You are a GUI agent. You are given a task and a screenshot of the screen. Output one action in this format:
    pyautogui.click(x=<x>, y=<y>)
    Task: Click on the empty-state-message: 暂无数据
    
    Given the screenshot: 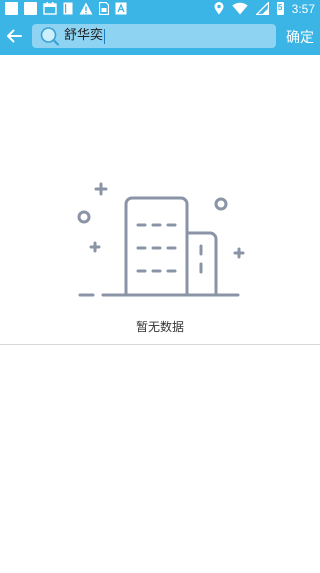 What is the action you would take?
    pyautogui.click(x=159, y=327)
    